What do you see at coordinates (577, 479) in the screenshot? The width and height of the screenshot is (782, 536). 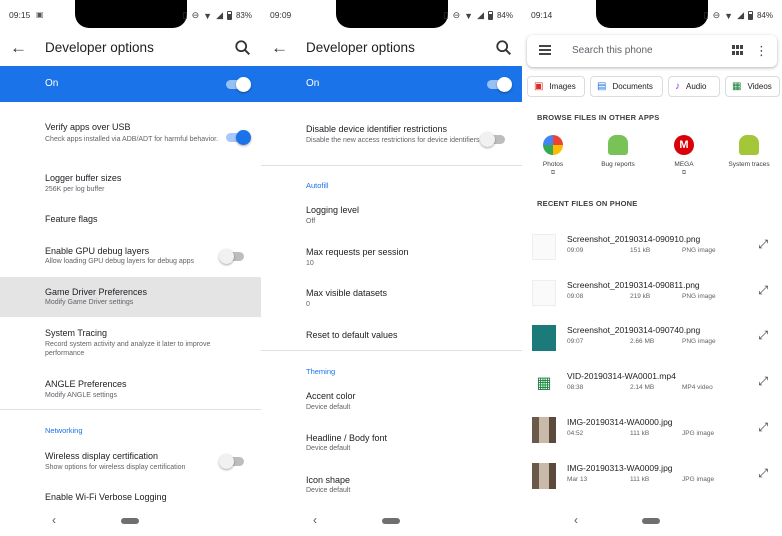 I see `file-time: Mar 13` at bounding box center [577, 479].